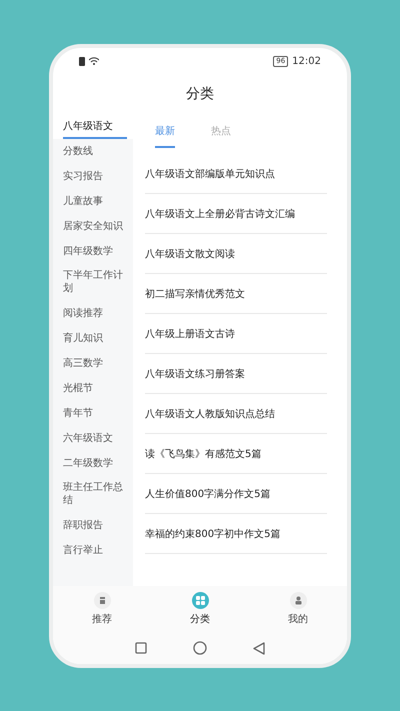 The width and height of the screenshot is (400, 711). What do you see at coordinates (236, 174) in the screenshot?
I see `article-title: 八年级语文部编版单元知识点` at bounding box center [236, 174].